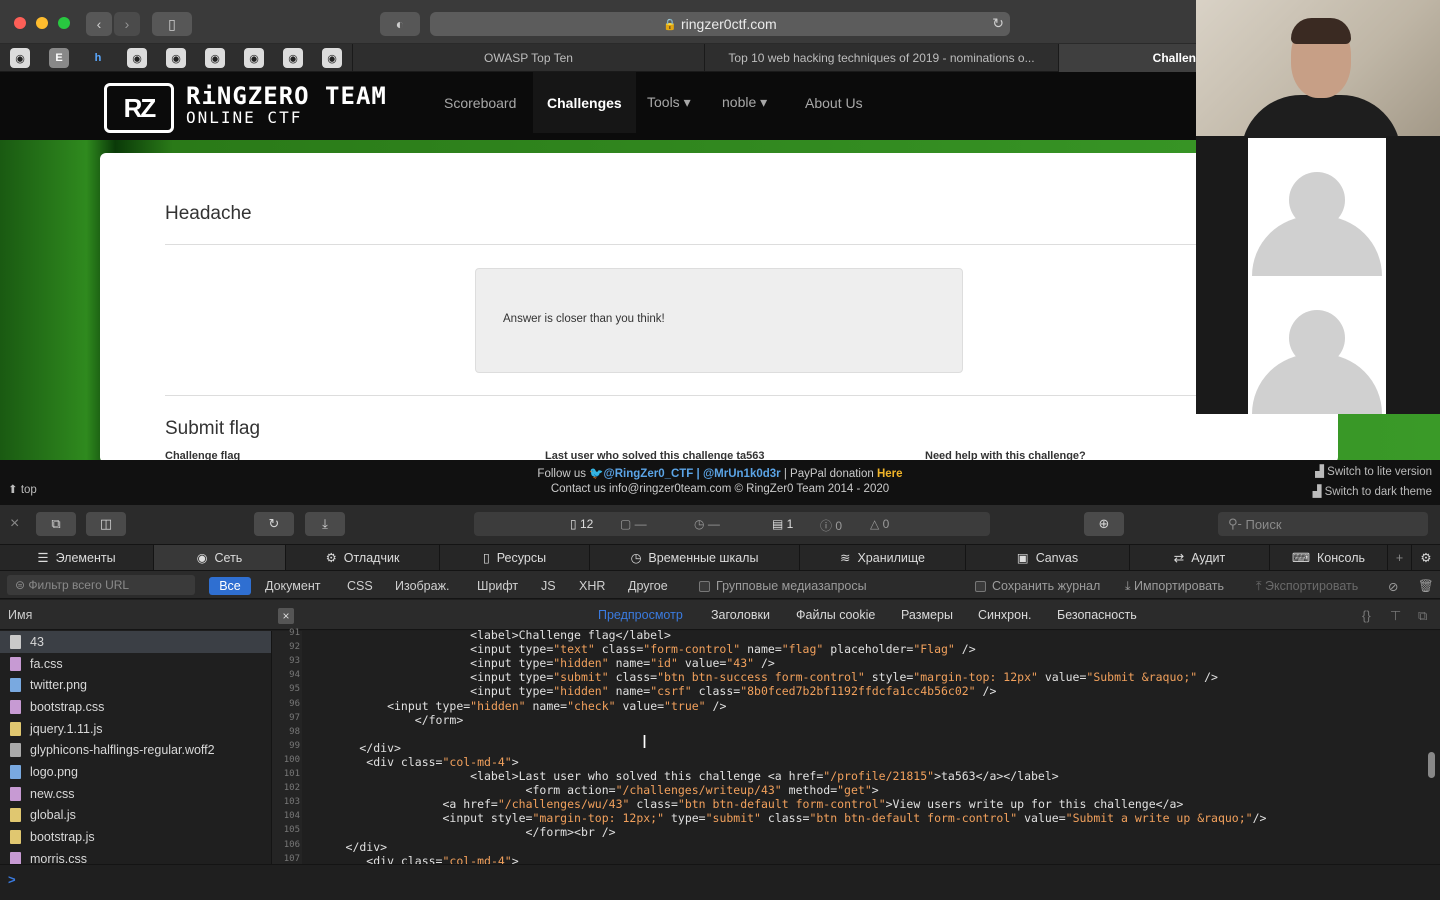  What do you see at coordinates (20, 23) in the screenshot?
I see `close-window-button` at bounding box center [20, 23].